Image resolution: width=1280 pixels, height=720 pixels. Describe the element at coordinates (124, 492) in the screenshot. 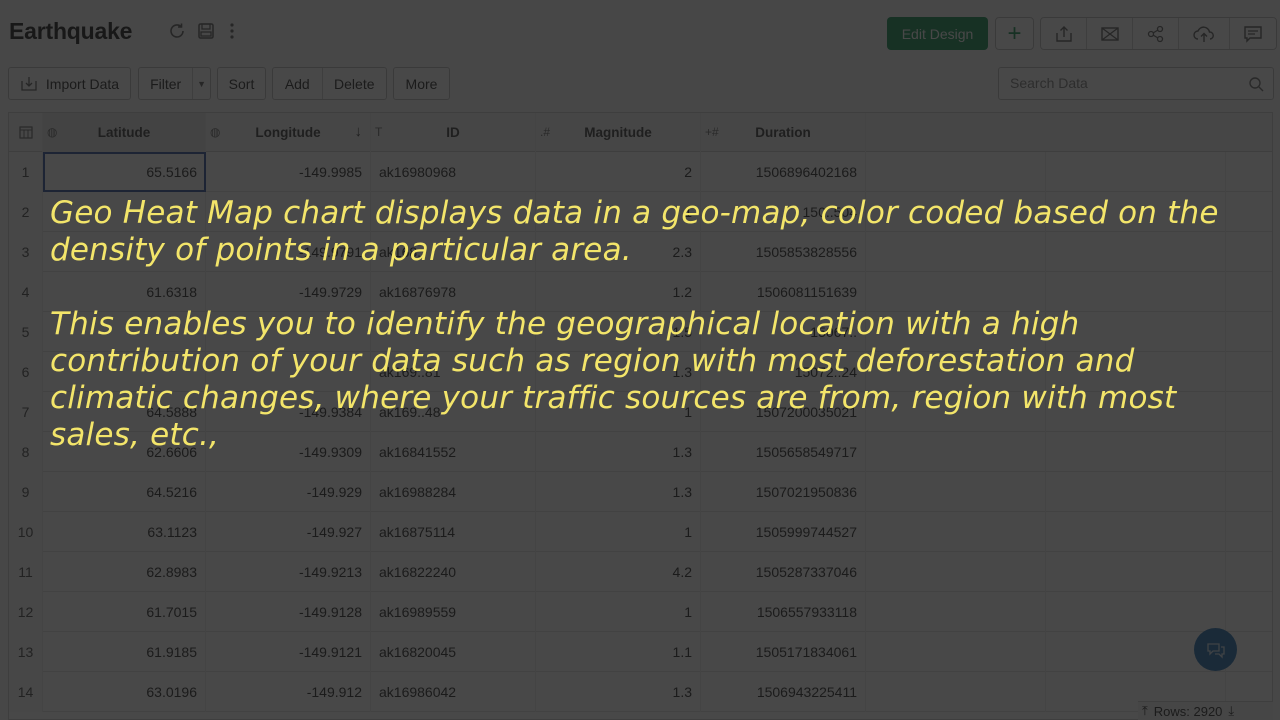

I see `cell-latitude: 64.5216` at that location.